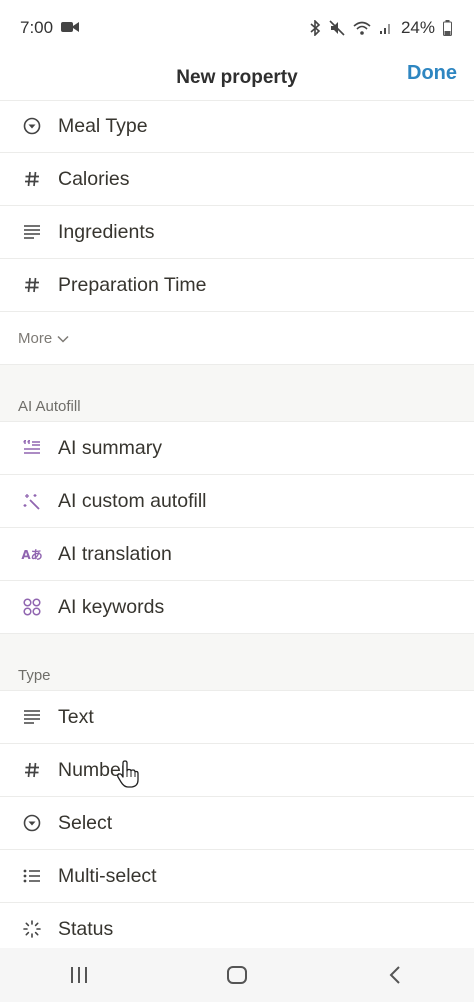  I want to click on system-nav-bar, so click(237, 975).